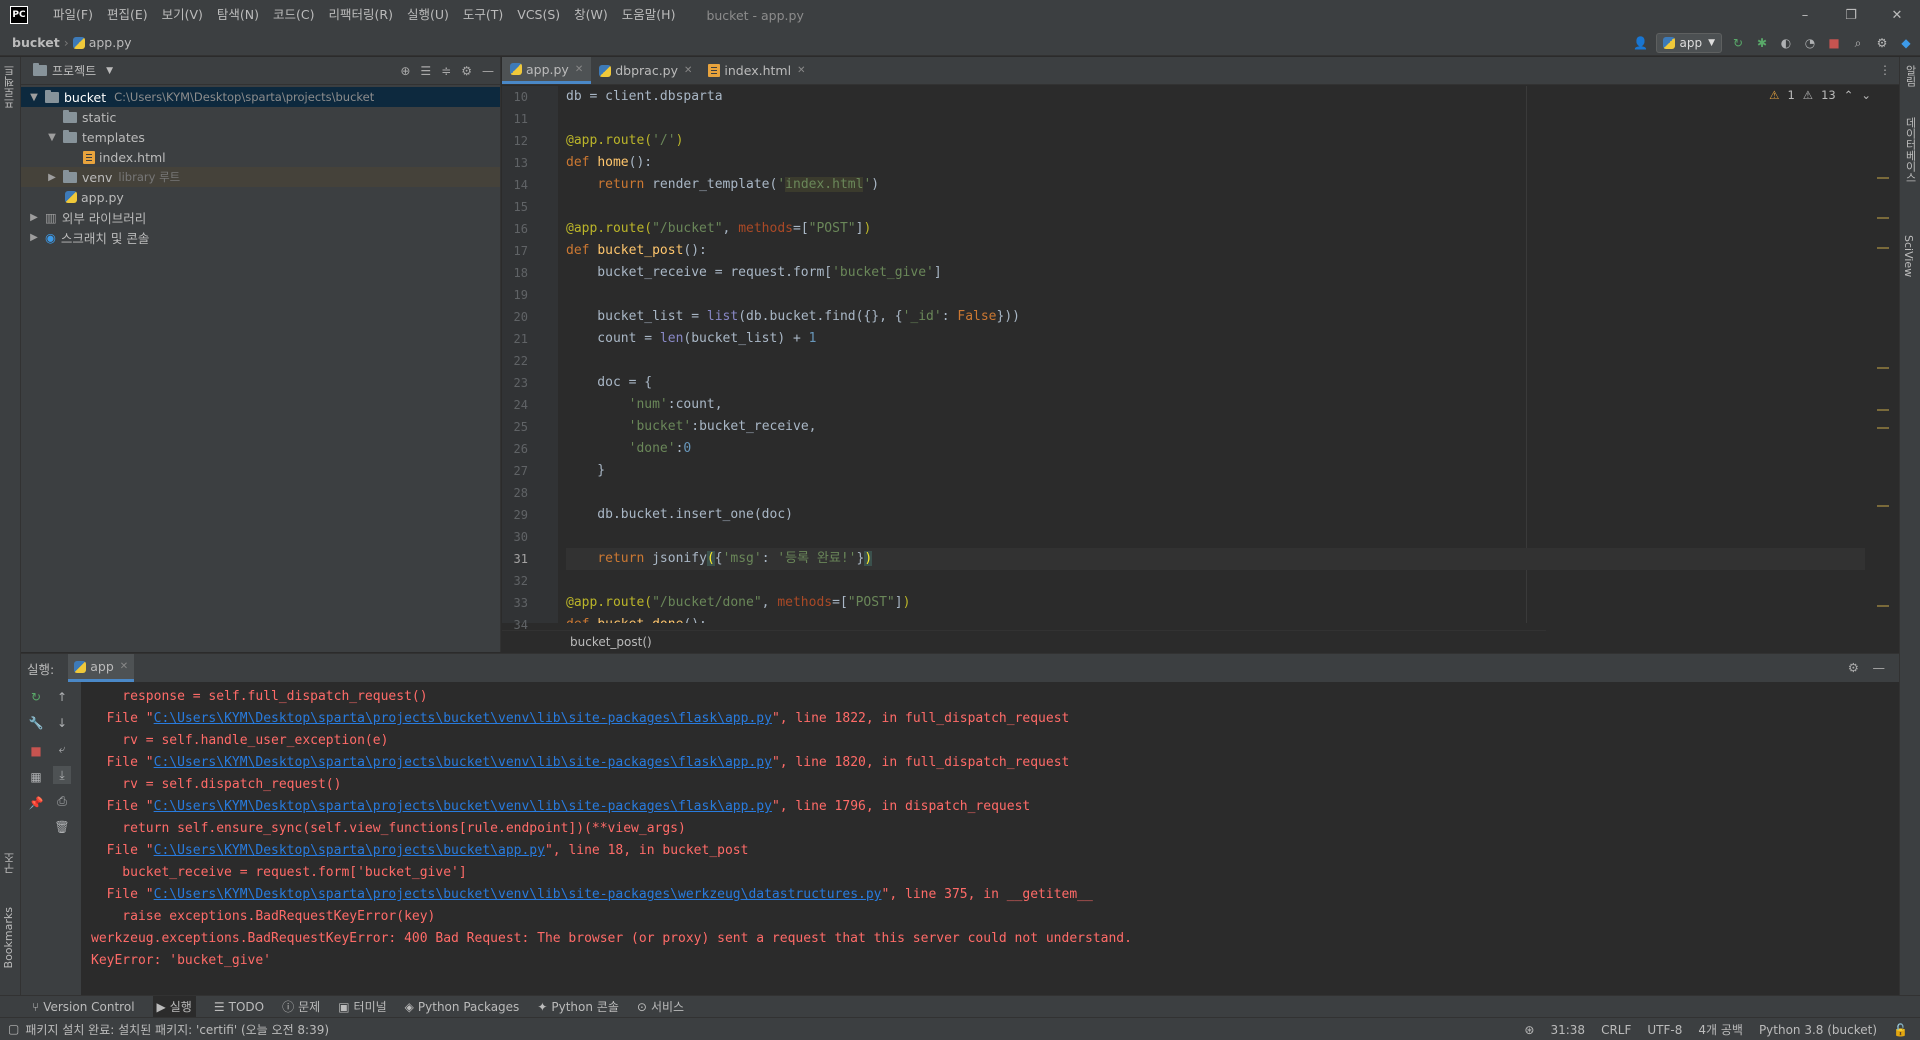 The height and width of the screenshot is (1040, 1920). Describe the element at coordinates (36, 803) in the screenshot. I see `pin-icon: 📌` at that location.